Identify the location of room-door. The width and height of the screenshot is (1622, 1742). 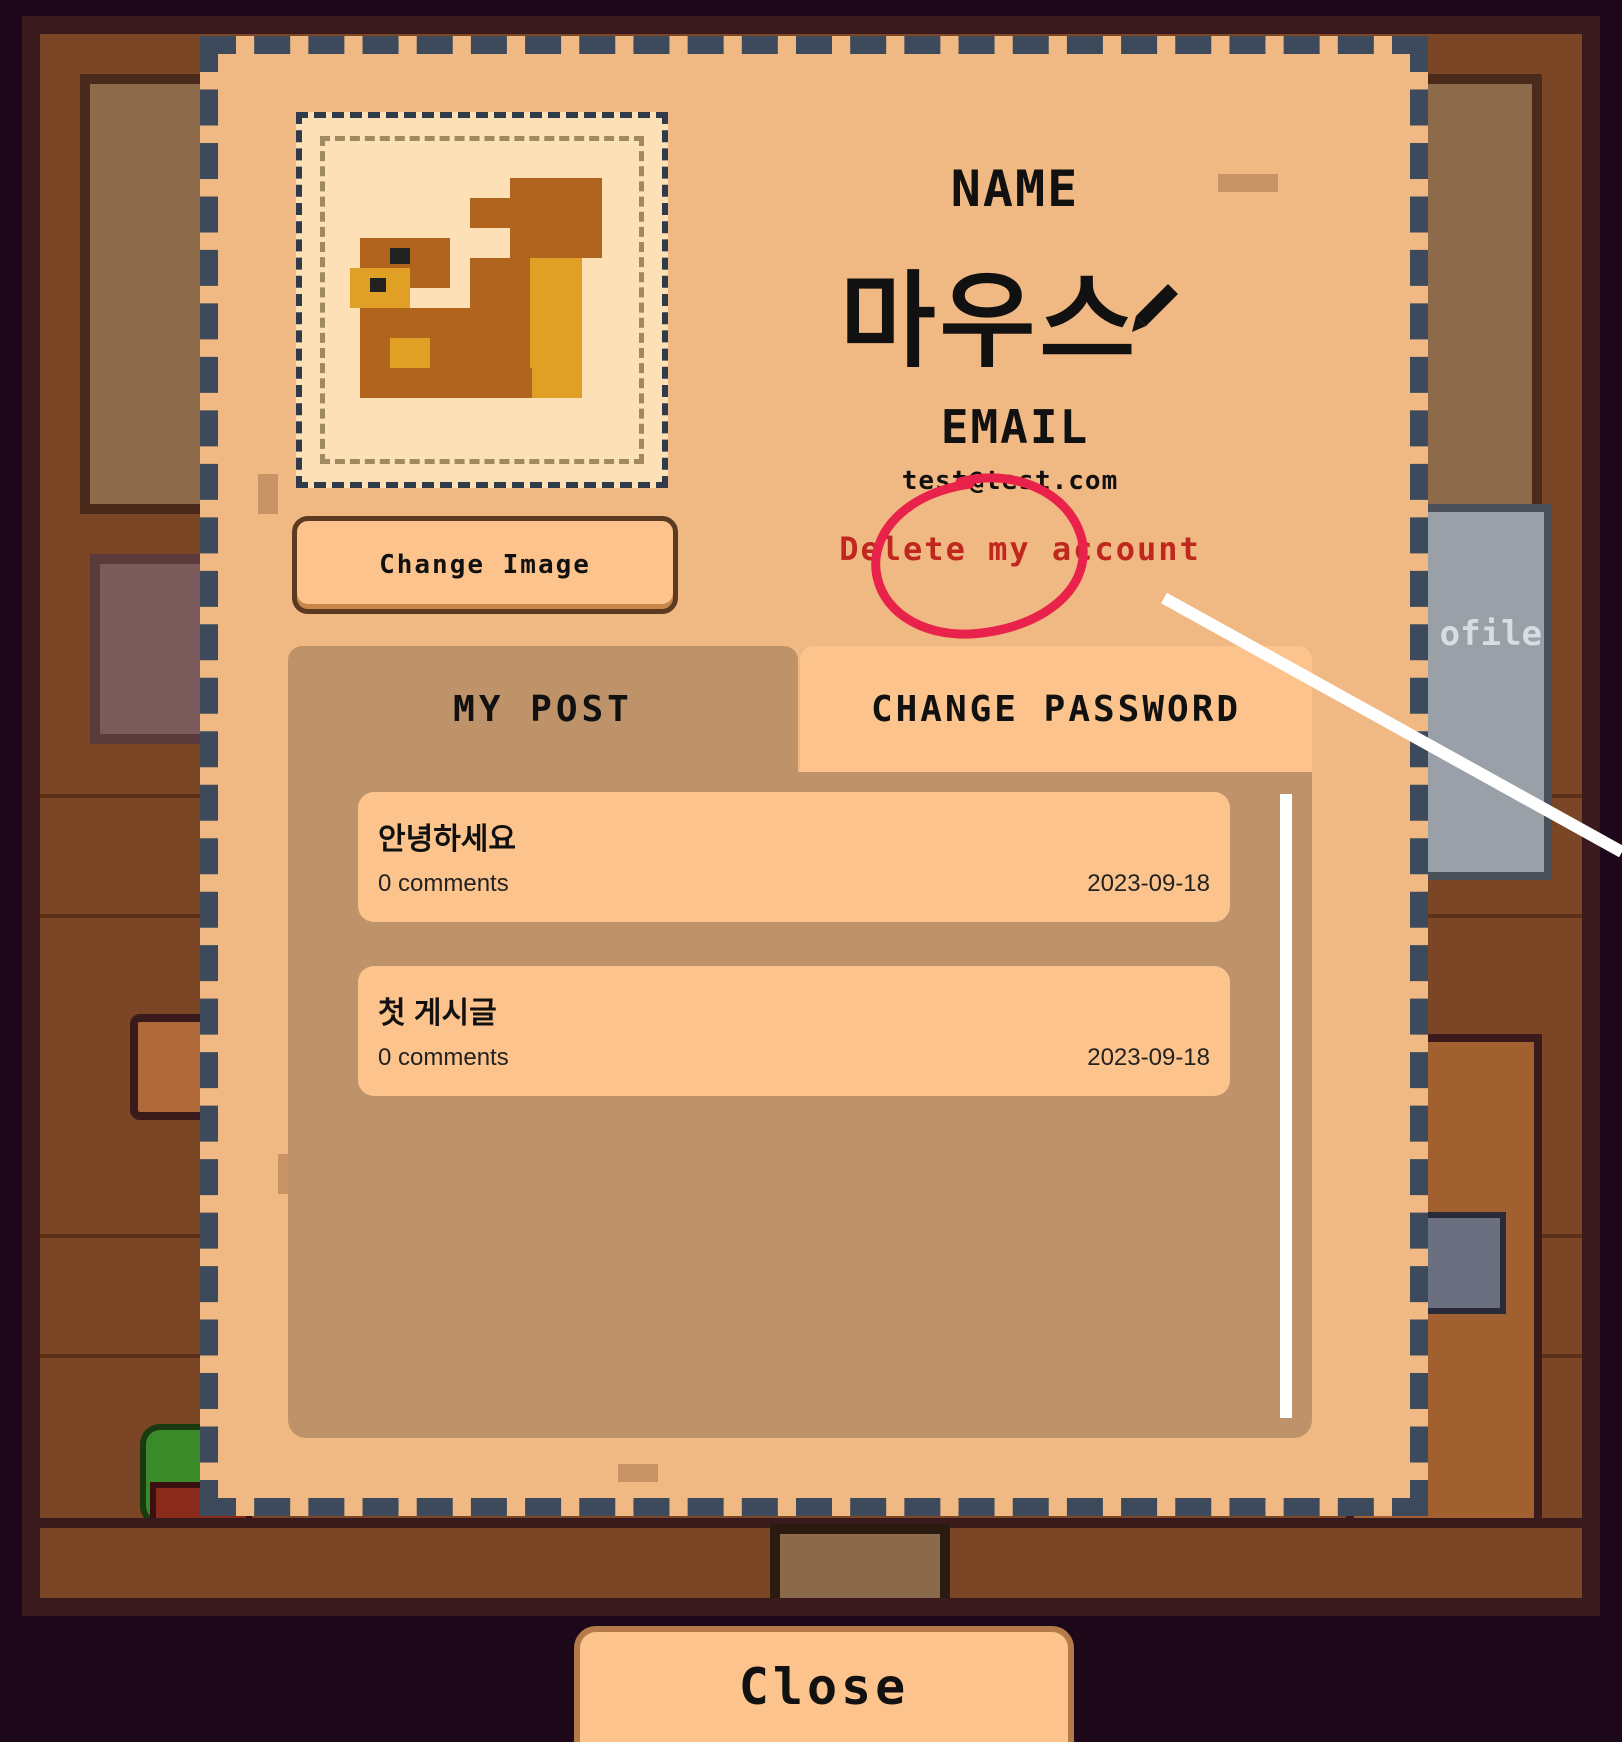
(860, 1561).